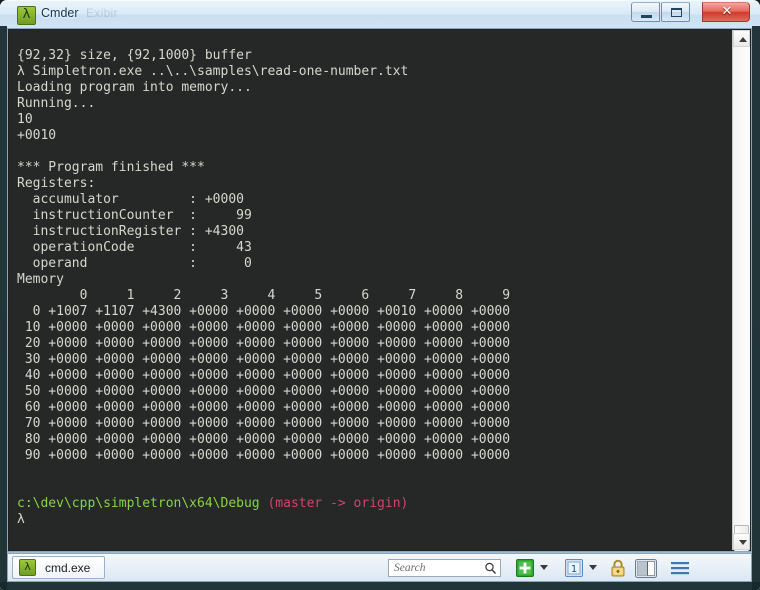 Image resolution: width=760 pixels, height=590 pixels. Describe the element at coordinates (380, 586) in the screenshot. I see `window-frame-bottom` at that location.